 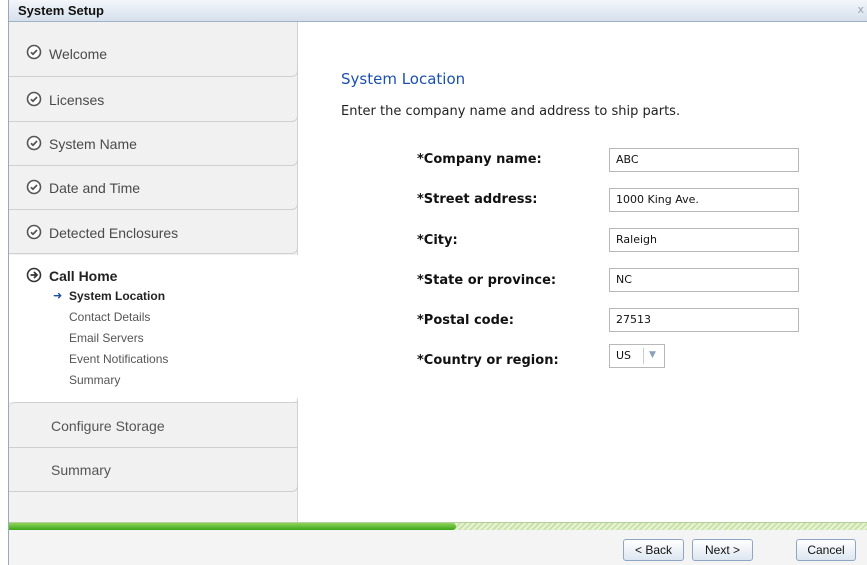 What do you see at coordinates (78, 54) in the screenshot?
I see `sidebar-step-label: Welcome` at bounding box center [78, 54].